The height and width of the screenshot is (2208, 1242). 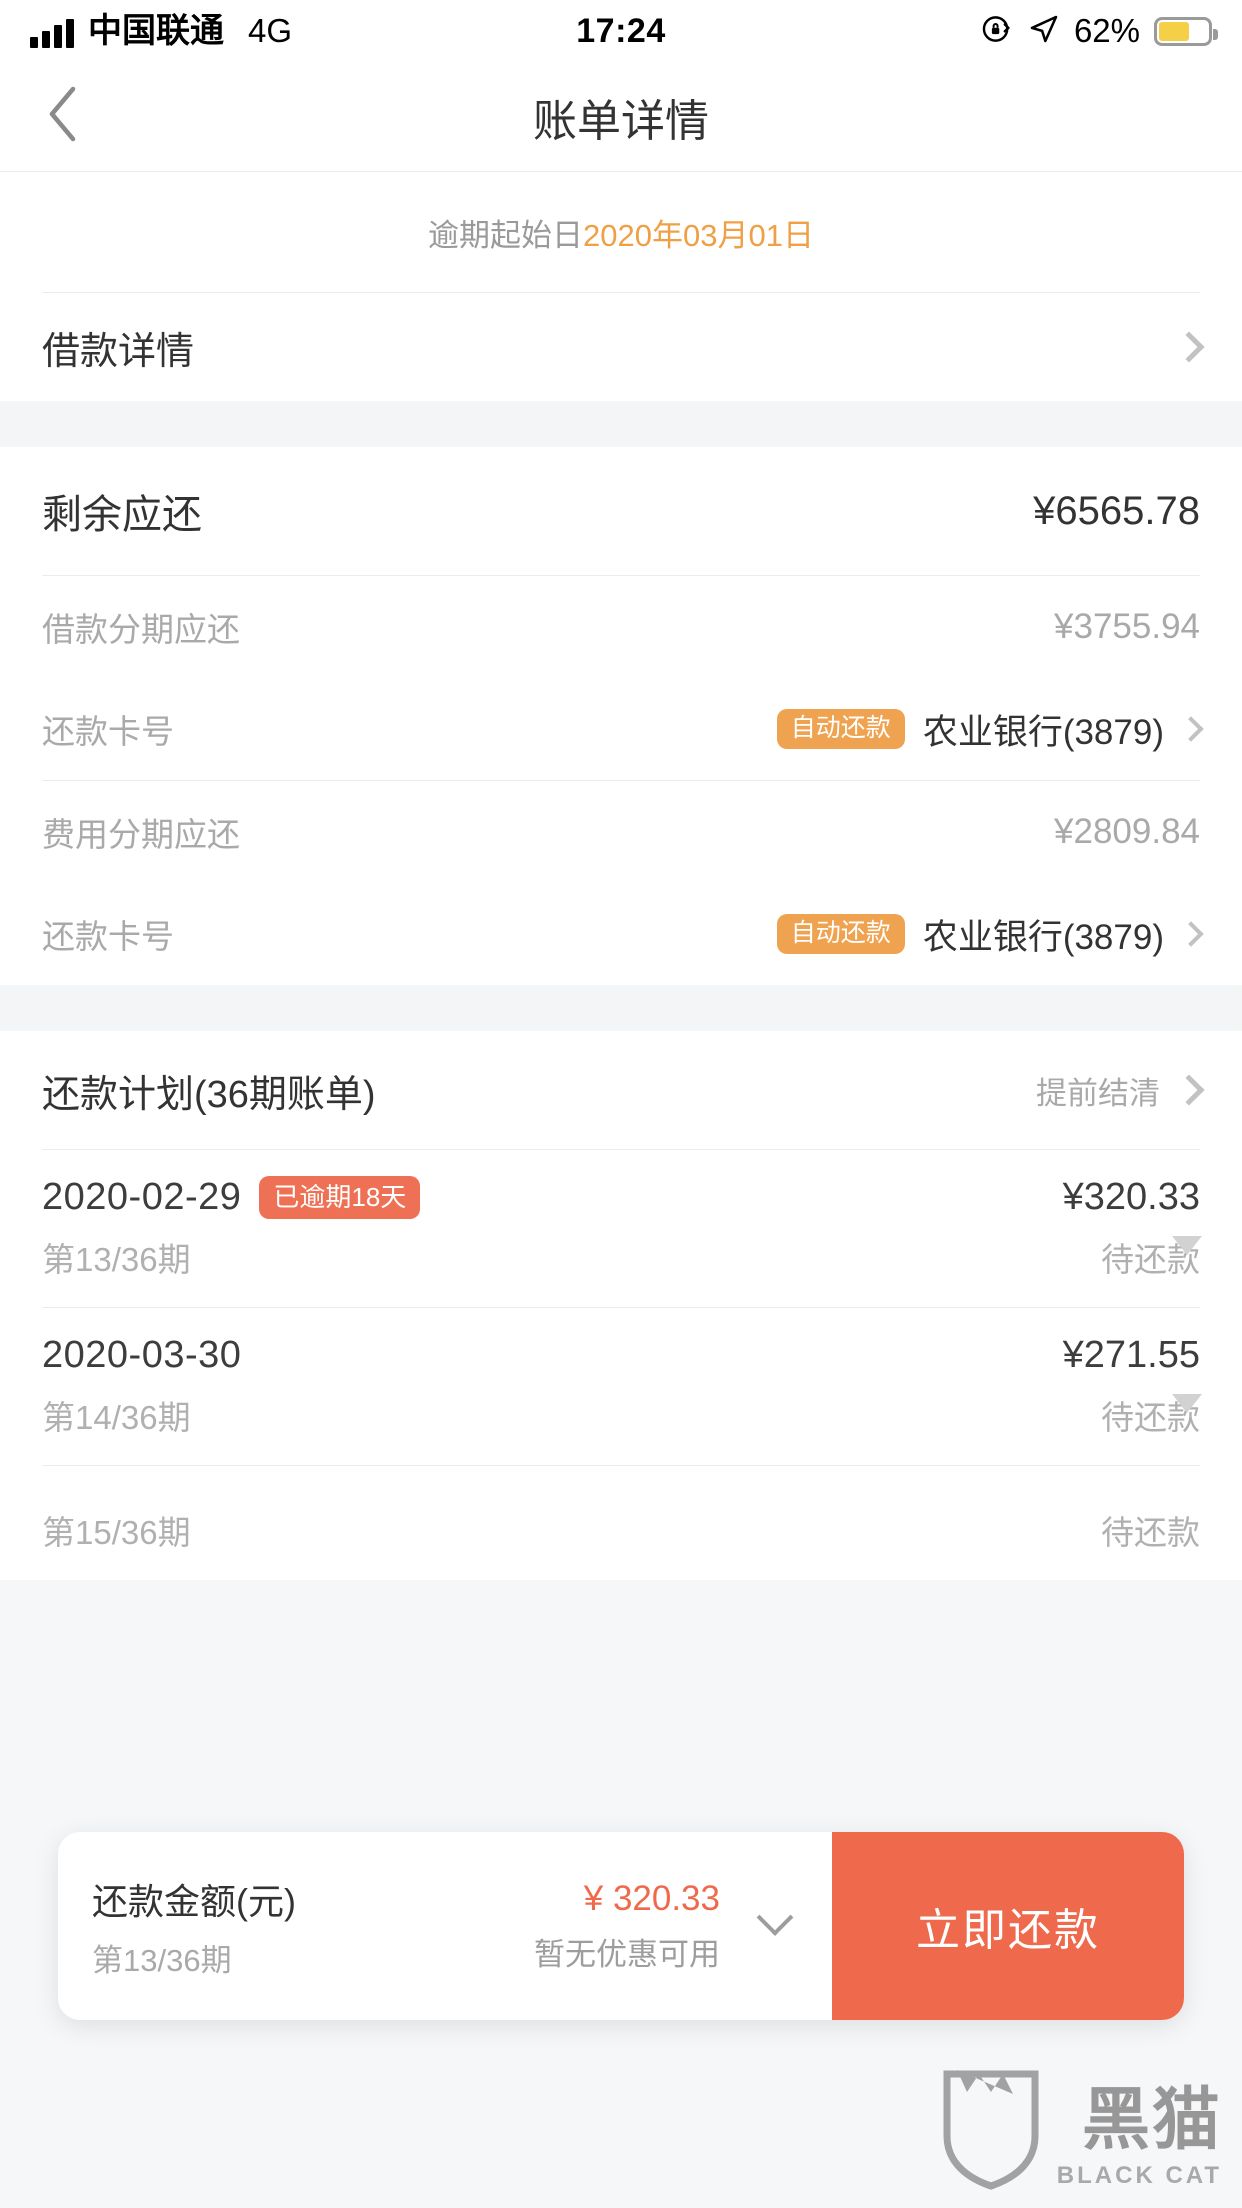 I want to click on repay-amount-title: 还款金额(元), so click(x=194, y=1901).